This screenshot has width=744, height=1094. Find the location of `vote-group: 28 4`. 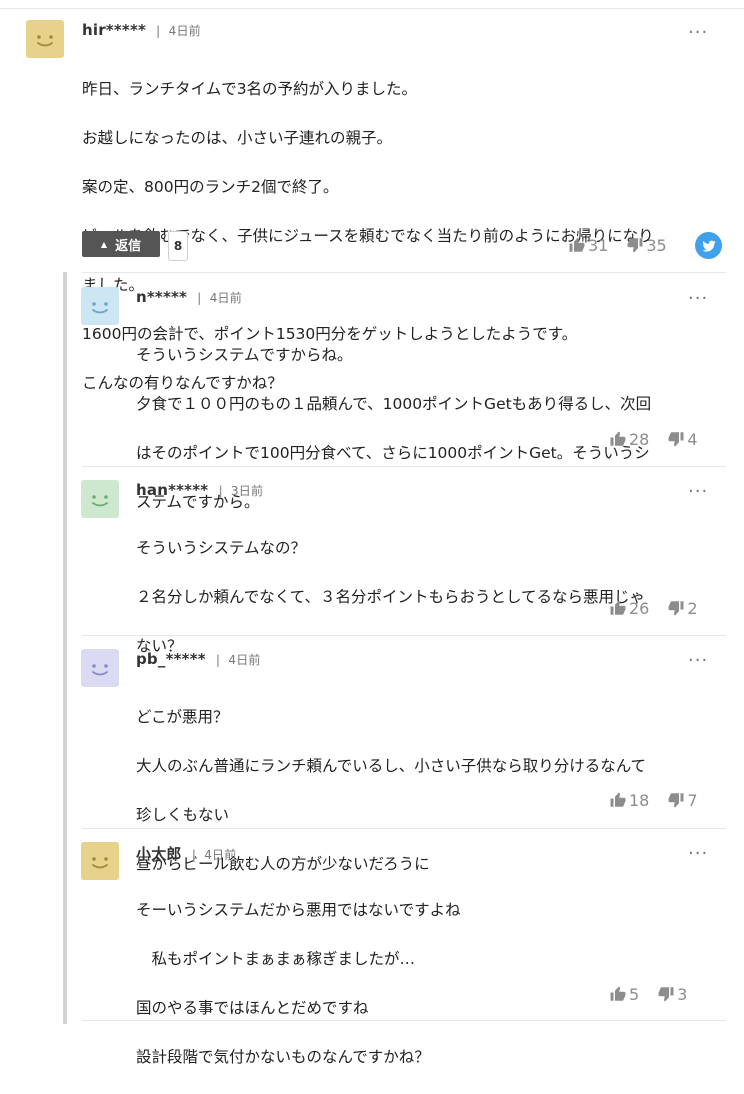

vote-group: 28 4 is located at coordinates (653, 439).